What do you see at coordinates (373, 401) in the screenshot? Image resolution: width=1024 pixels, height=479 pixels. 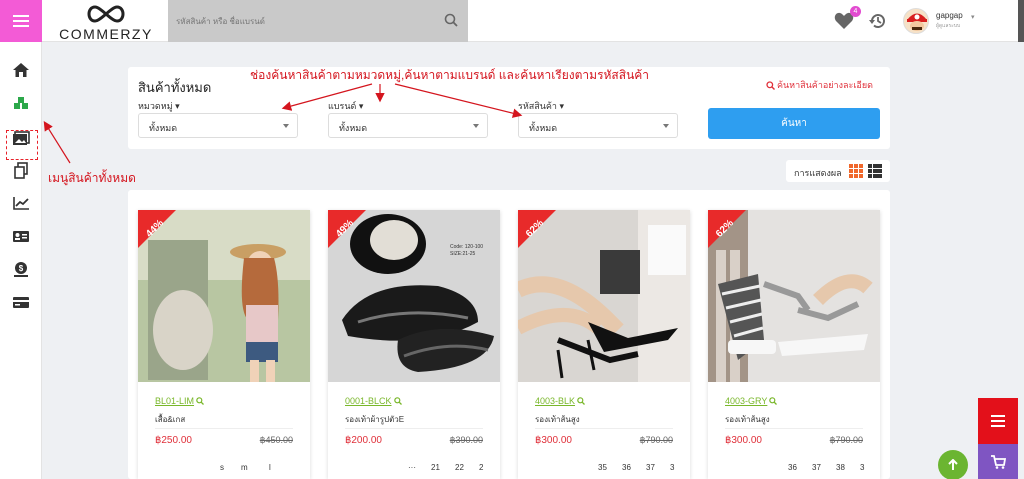 I see `product-code-link: 0001-BLCK` at bounding box center [373, 401].